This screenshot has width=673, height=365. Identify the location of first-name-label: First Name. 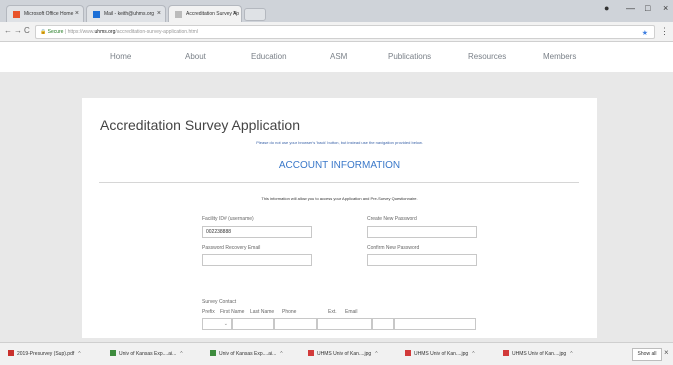
(232, 312).